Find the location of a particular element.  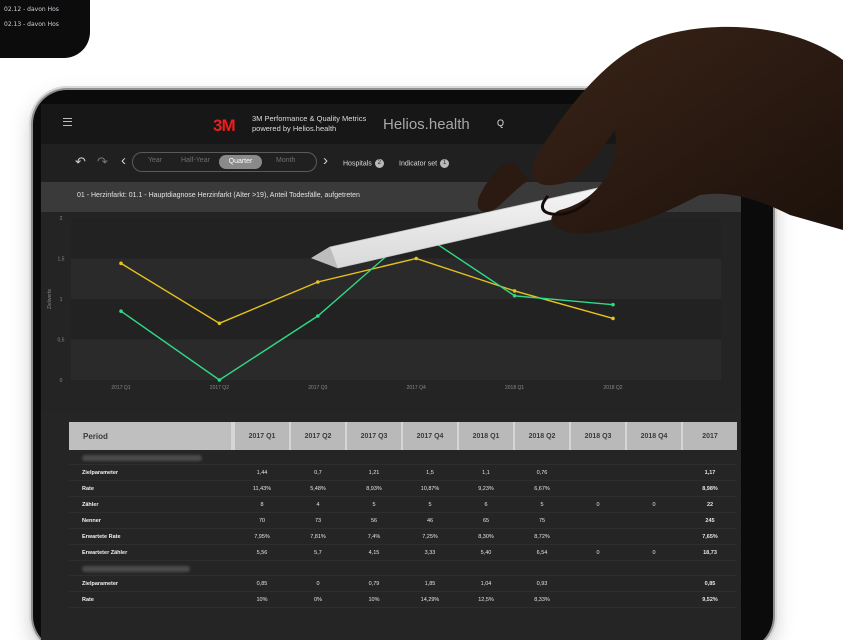

x-tick-label: 2017 Q3 is located at coordinates (317, 388).